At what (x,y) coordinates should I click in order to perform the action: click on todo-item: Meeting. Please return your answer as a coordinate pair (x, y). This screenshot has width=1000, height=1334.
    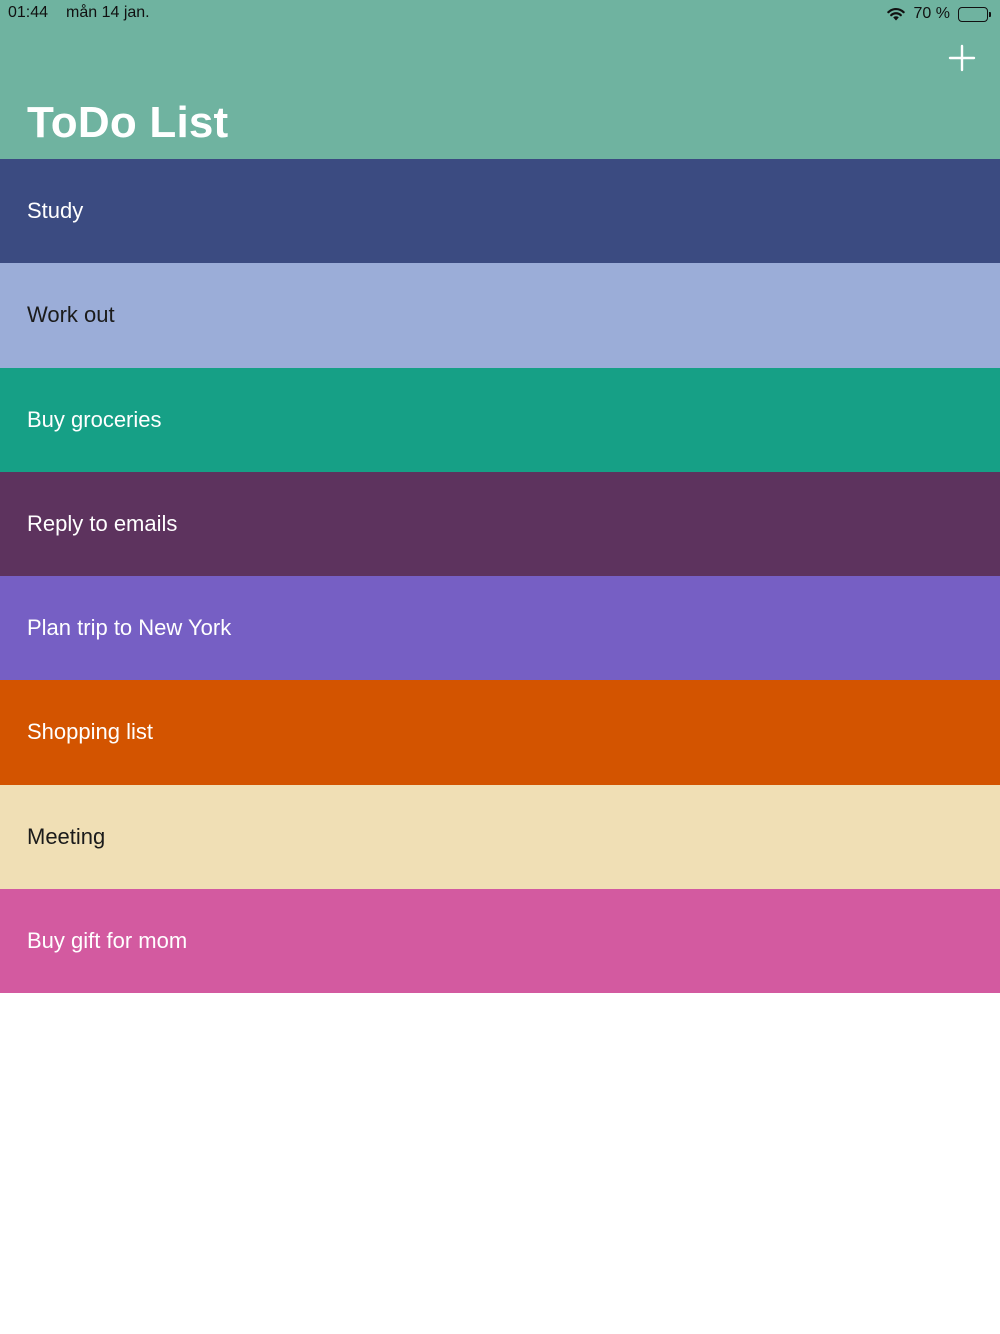
    Looking at the image, I should click on (500, 836).